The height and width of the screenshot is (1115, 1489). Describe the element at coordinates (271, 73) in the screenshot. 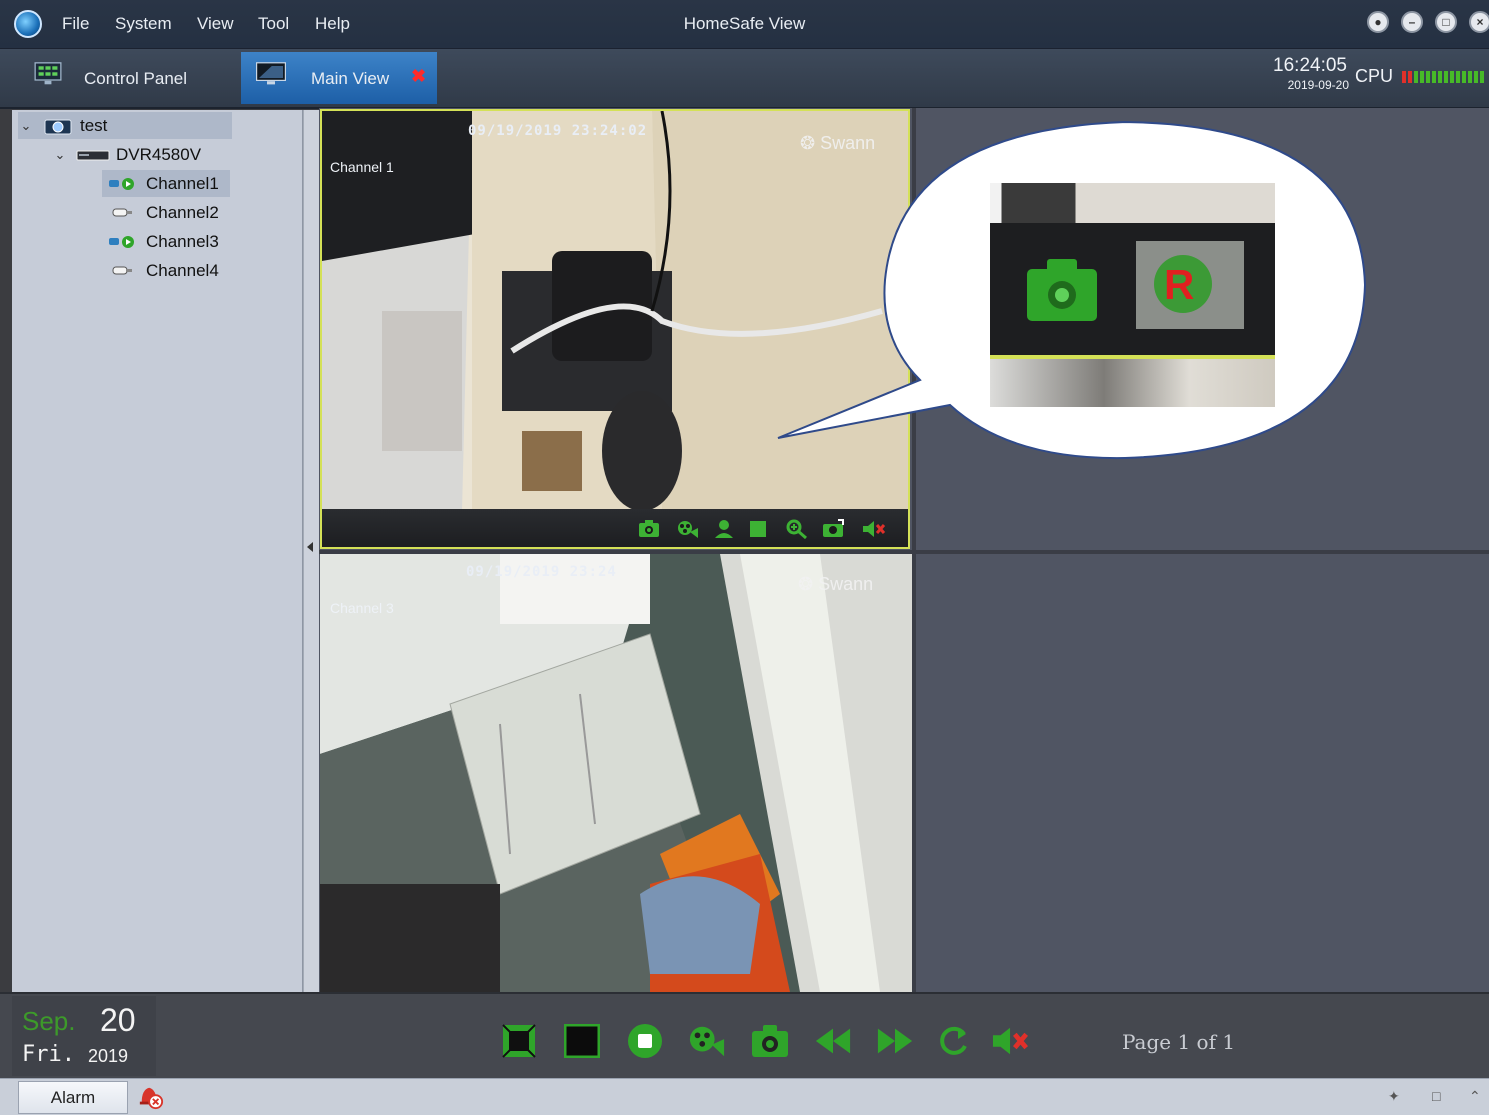

I see `monitor-icon` at that location.